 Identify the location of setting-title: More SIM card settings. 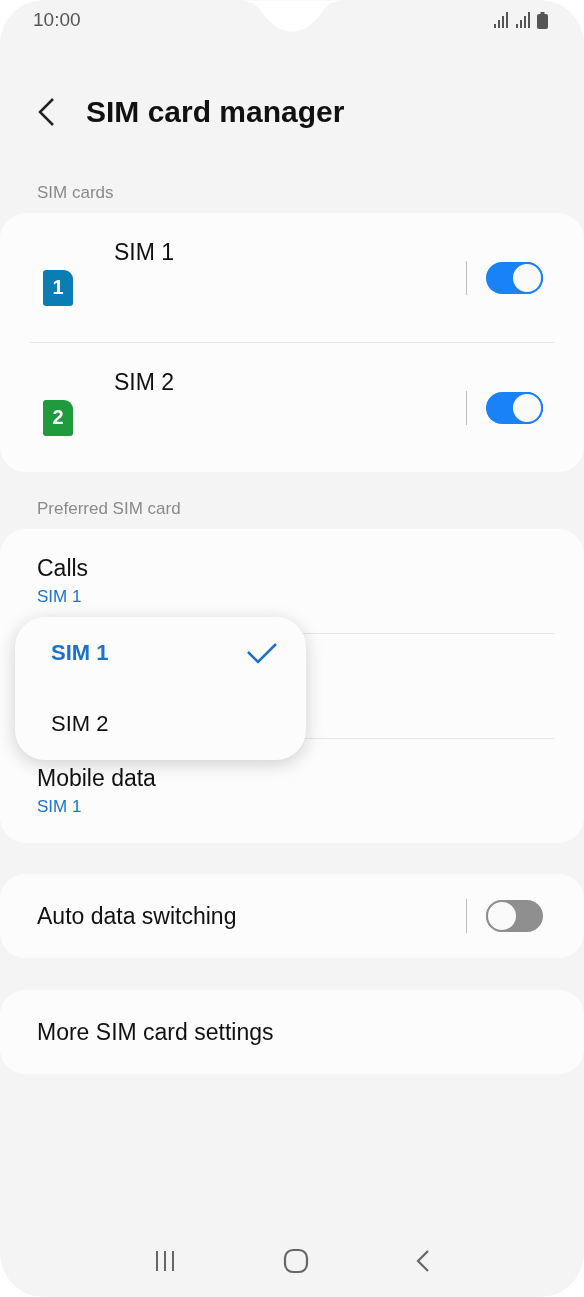
(155, 1032).